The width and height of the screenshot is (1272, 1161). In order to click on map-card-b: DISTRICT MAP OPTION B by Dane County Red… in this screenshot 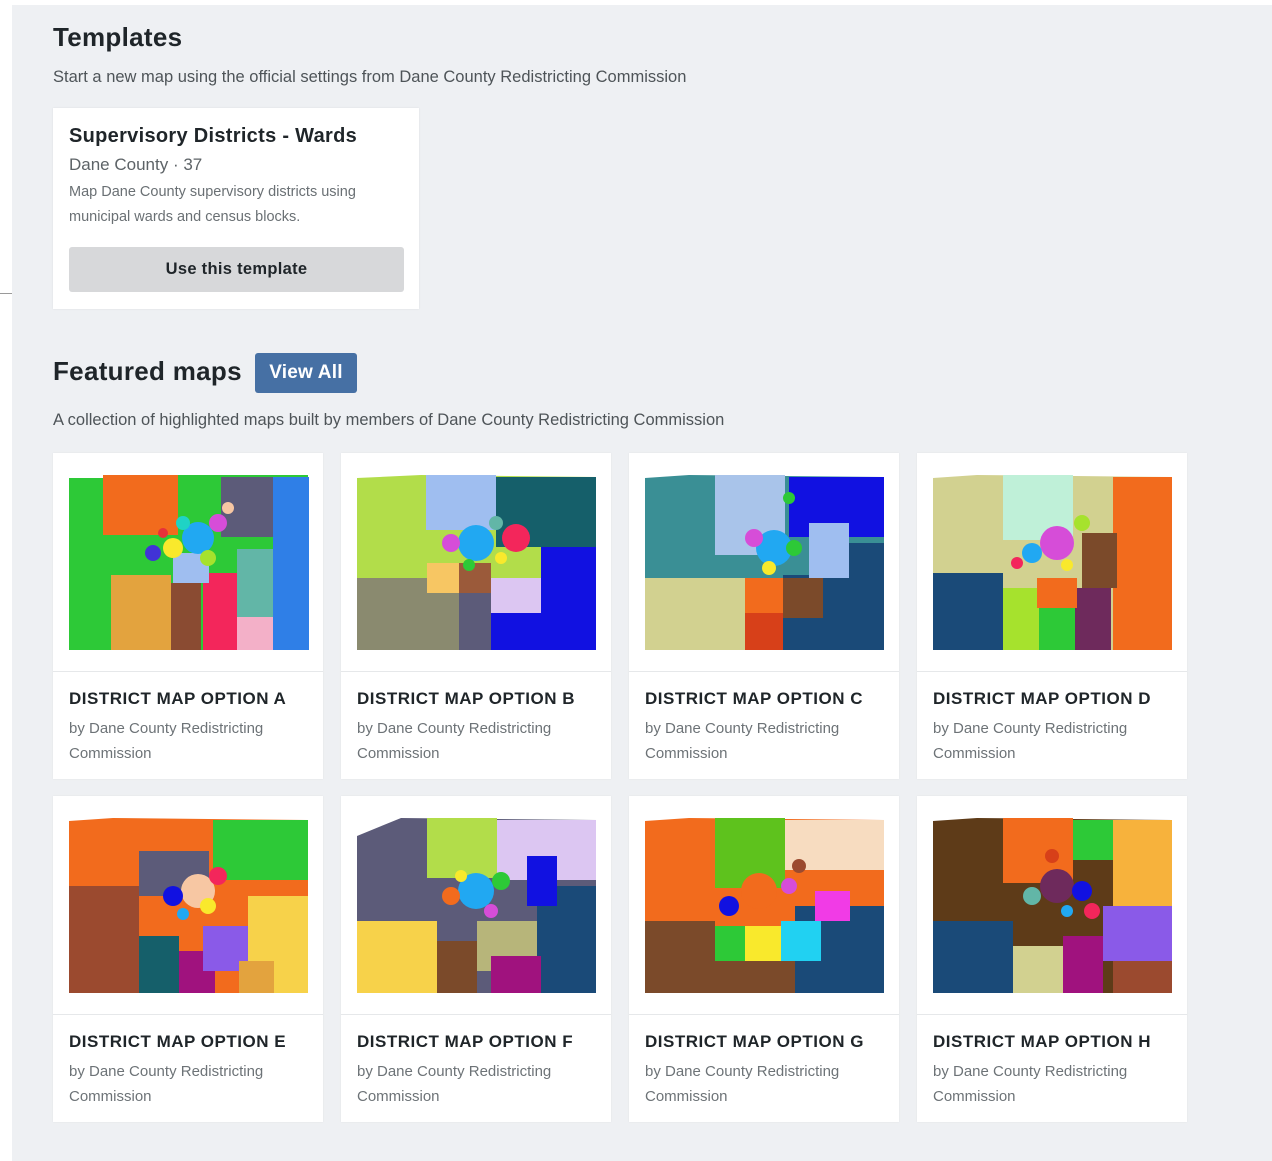, I will do `click(476, 616)`.